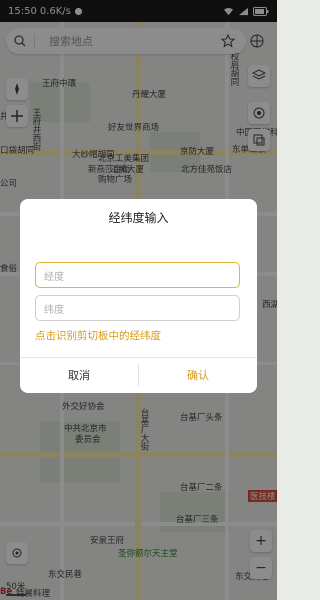  Describe the element at coordinates (198, 375) in the screenshot. I see `confirm-button: 确认` at that location.